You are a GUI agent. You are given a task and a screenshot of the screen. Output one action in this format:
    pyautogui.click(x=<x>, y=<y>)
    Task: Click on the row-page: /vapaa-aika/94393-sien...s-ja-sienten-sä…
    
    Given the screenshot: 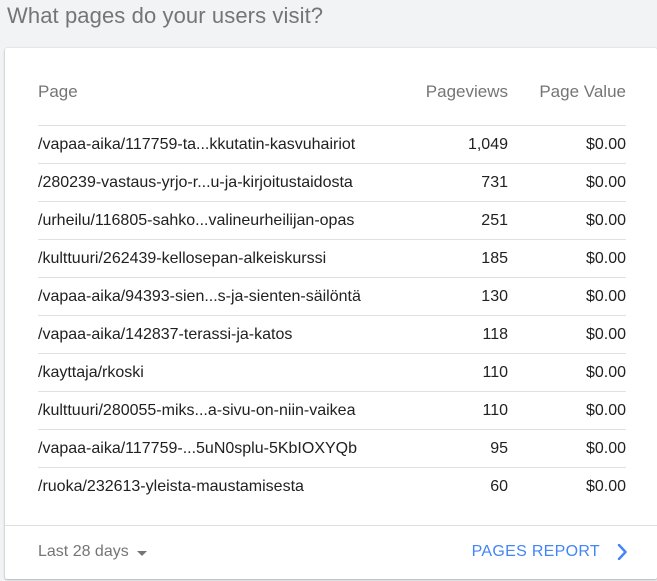 What is the action you would take?
    pyautogui.click(x=199, y=296)
    